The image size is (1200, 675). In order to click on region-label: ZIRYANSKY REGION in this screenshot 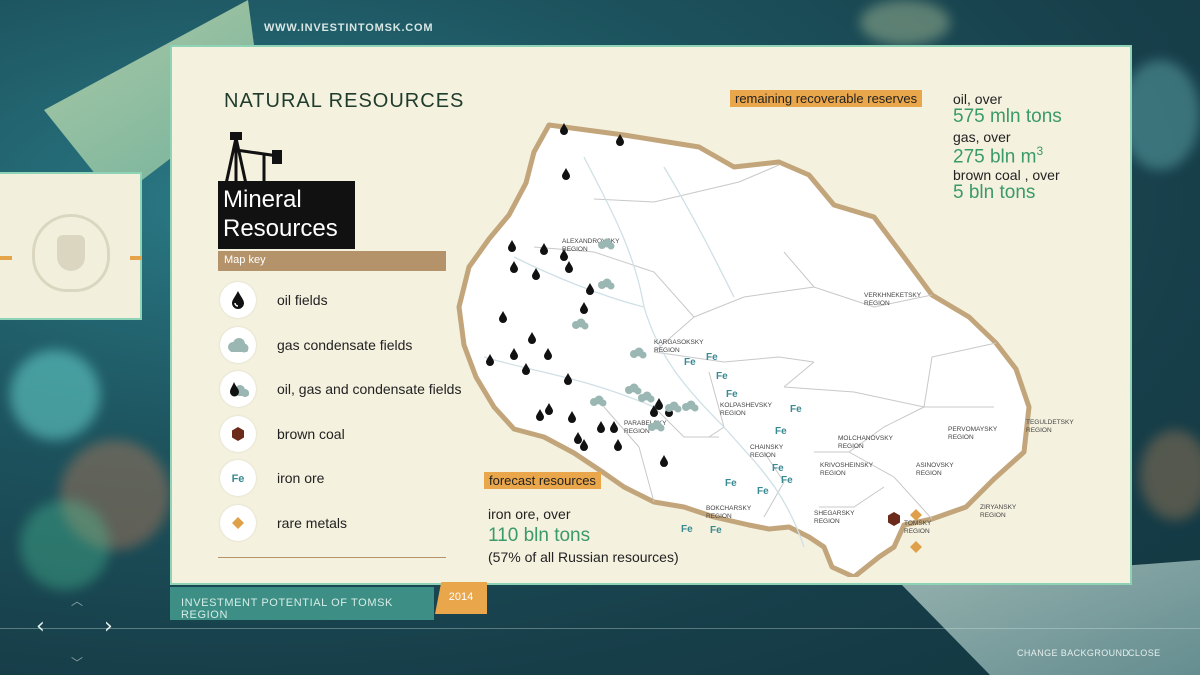, I will do `click(998, 511)`.